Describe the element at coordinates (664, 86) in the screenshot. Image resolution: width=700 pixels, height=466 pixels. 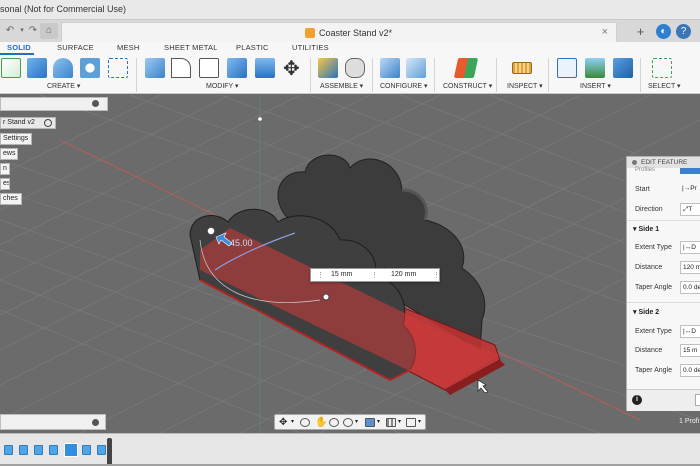
I see `select-menu: SELECT ▾` at that location.